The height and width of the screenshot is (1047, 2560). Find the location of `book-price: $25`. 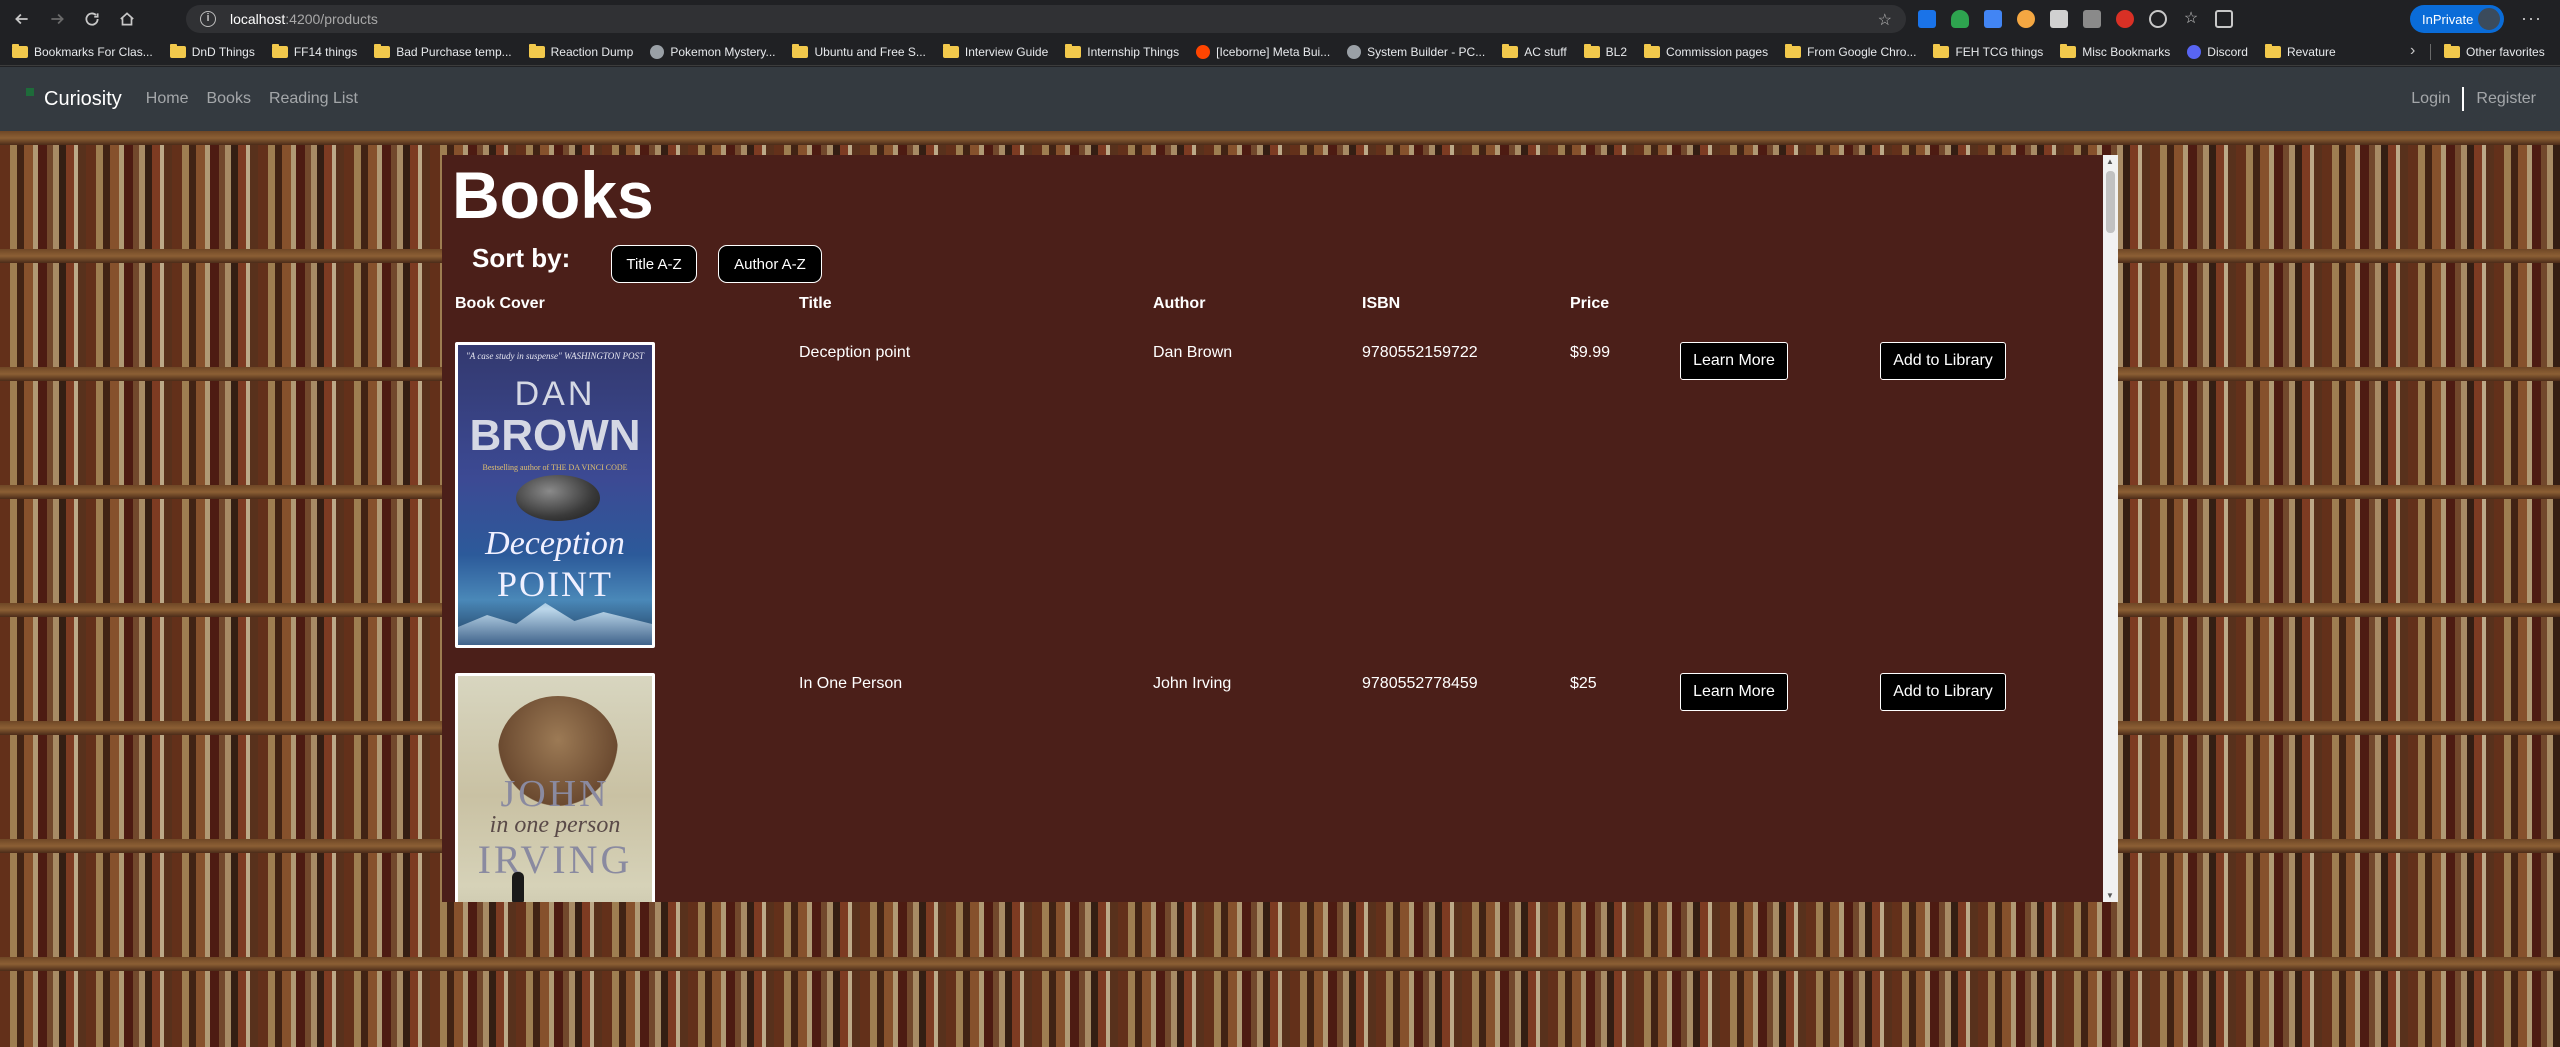

book-price: $25 is located at coordinates (1583, 683).